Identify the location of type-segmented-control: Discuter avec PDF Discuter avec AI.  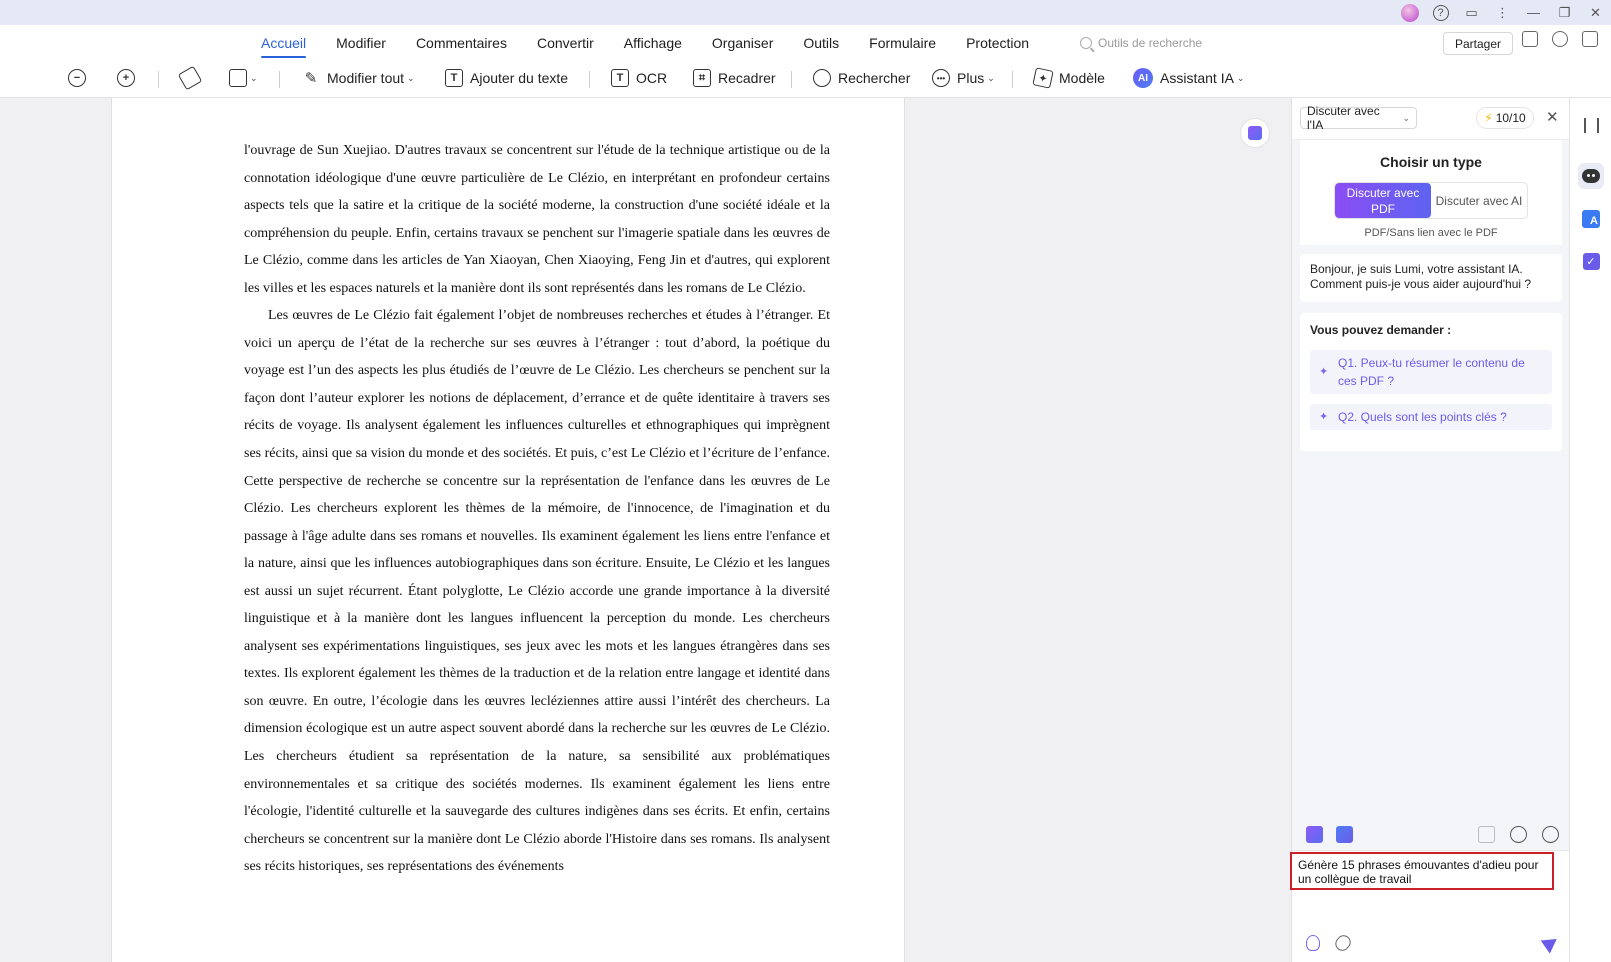
(1431, 200).